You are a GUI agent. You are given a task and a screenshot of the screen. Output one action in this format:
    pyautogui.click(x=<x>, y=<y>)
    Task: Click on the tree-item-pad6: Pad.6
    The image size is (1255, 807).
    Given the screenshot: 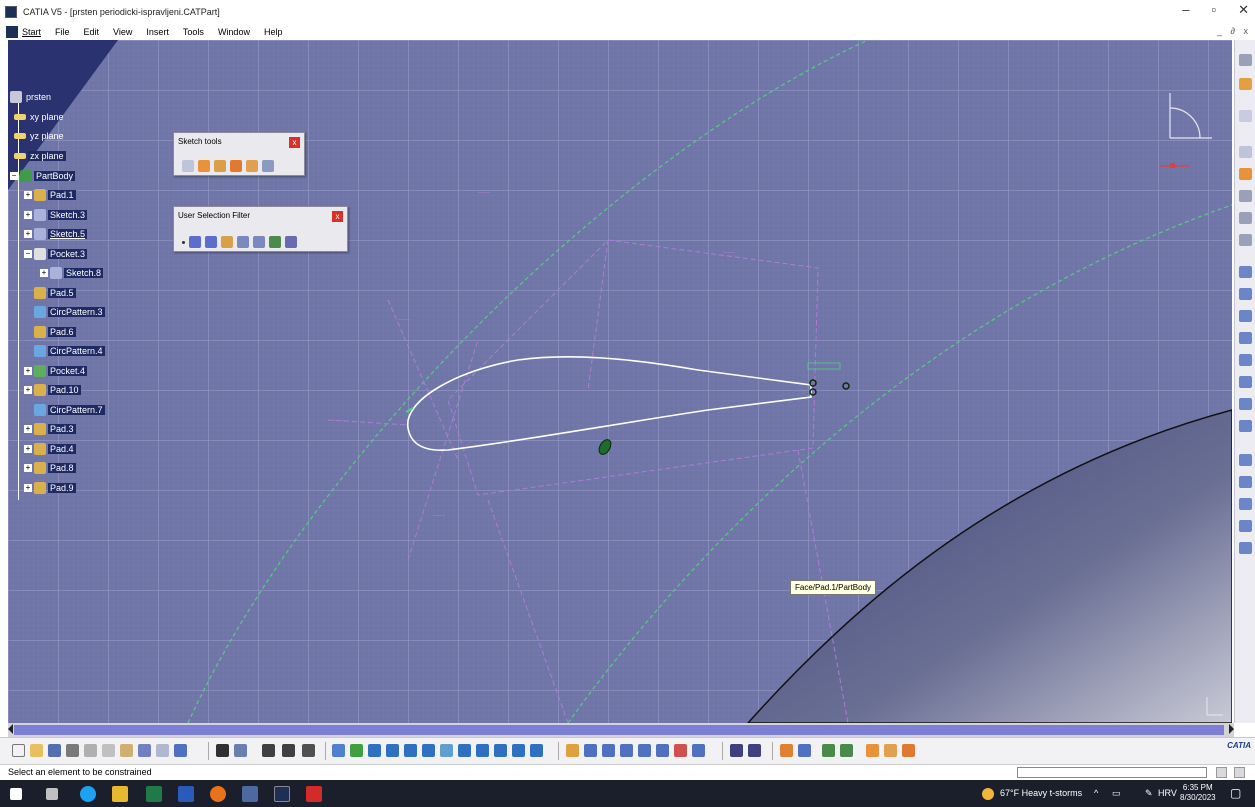 What is the action you would take?
    pyautogui.click(x=55, y=332)
    